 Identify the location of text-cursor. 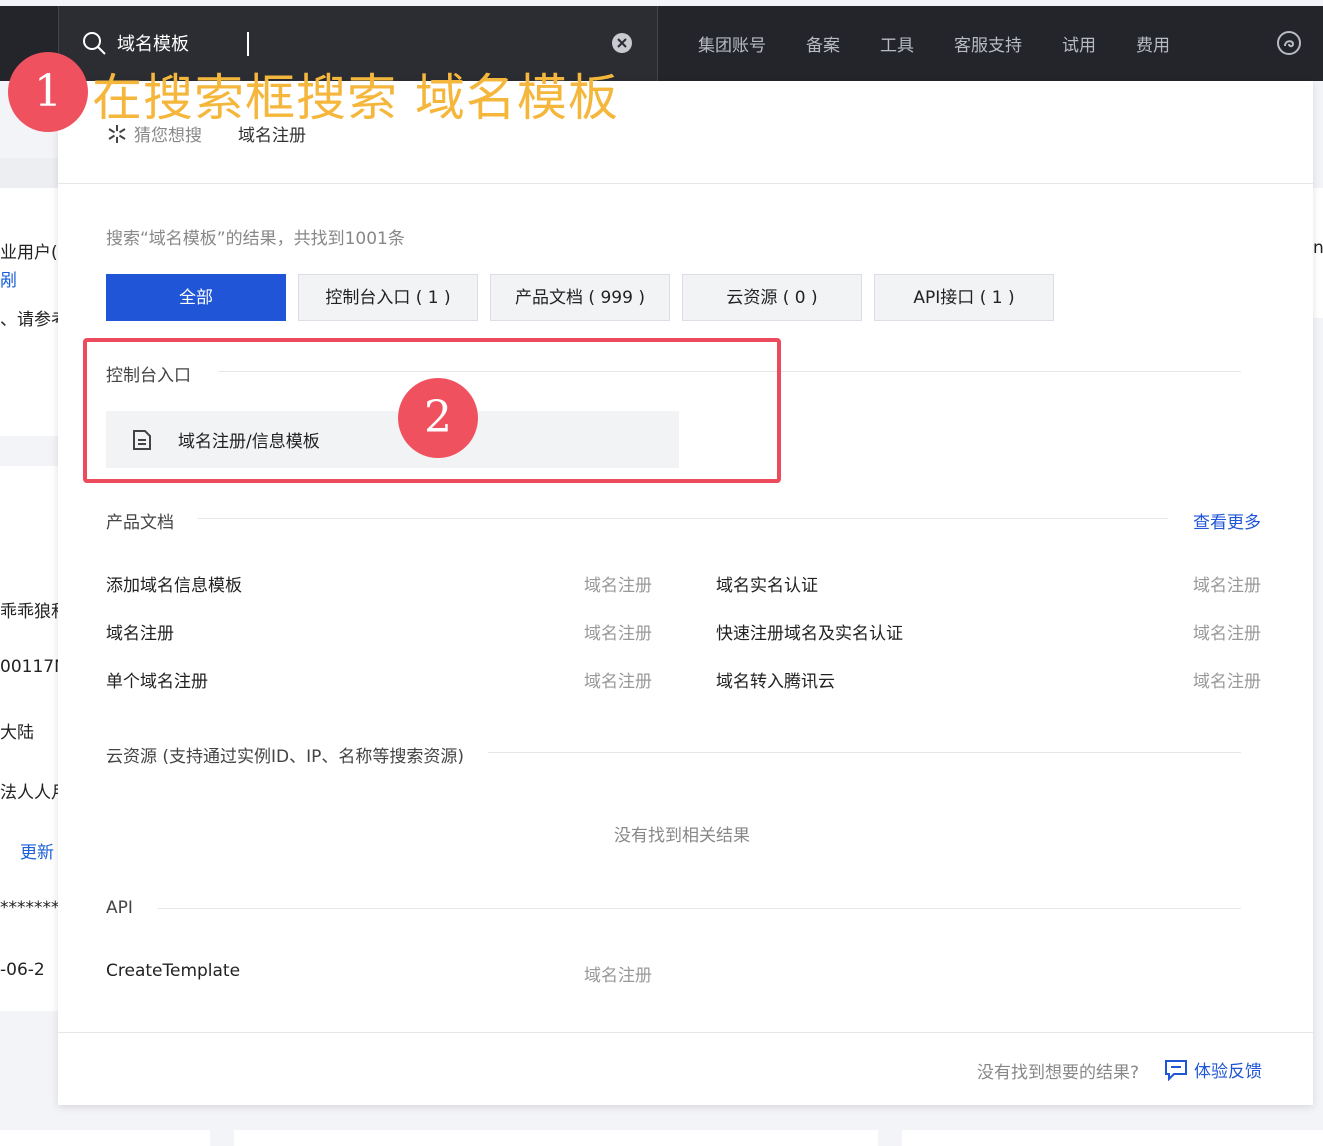
(248, 44).